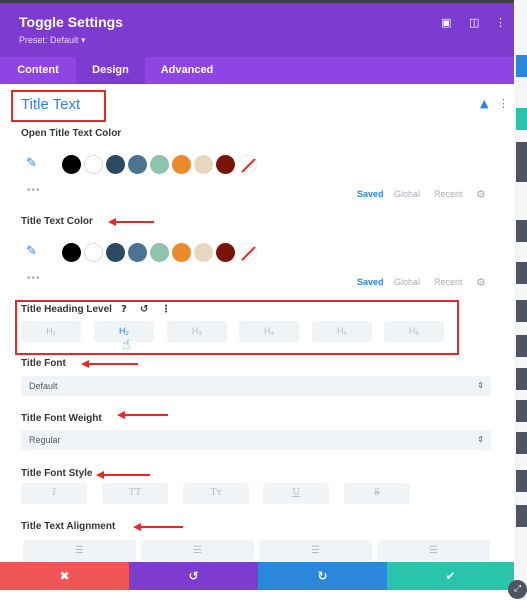 The width and height of the screenshot is (527, 600). I want to click on heading-h1-button: H₁, so click(51, 331).